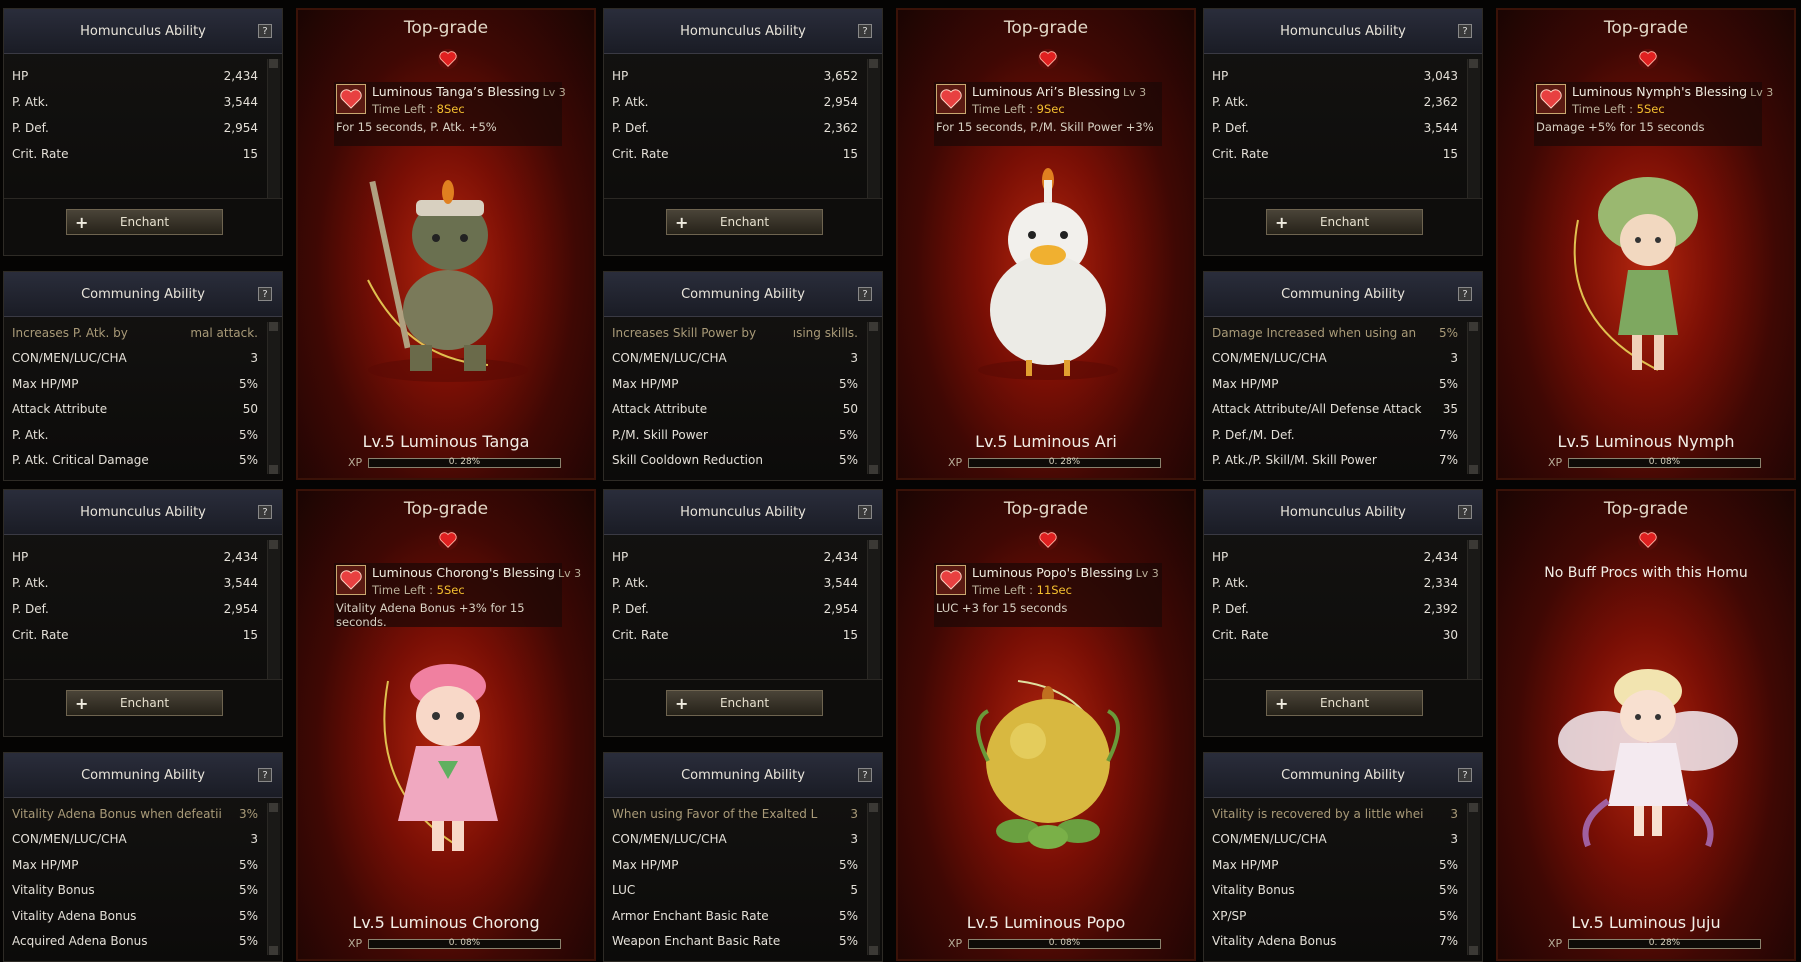  Describe the element at coordinates (1335, 609) in the screenshot. I see `stat-row: P. Def. 2,392` at that location.